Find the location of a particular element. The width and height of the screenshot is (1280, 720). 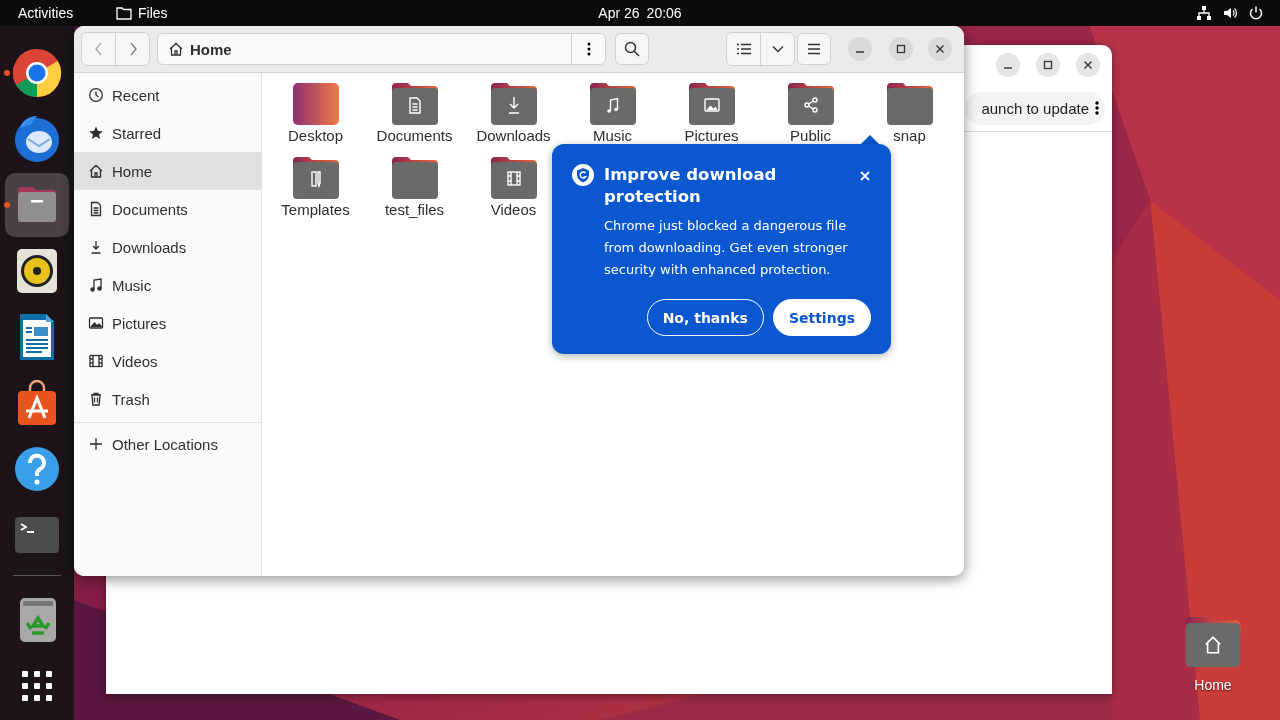

sidebar-item: Other Locations is located at coordinates (167, 444).